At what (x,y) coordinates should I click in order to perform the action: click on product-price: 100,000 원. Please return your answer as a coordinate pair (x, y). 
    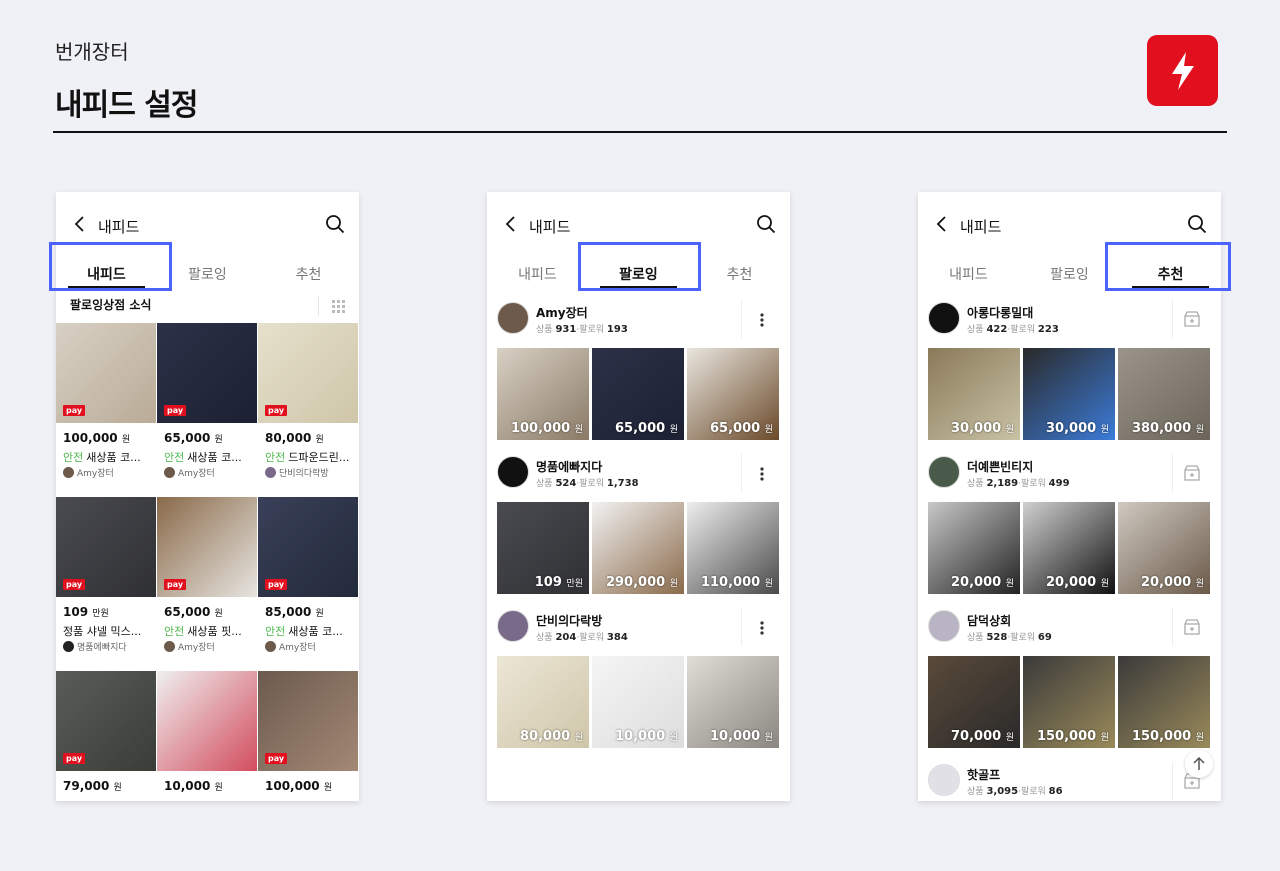
    Looking at the image, I should click on (96, 438).